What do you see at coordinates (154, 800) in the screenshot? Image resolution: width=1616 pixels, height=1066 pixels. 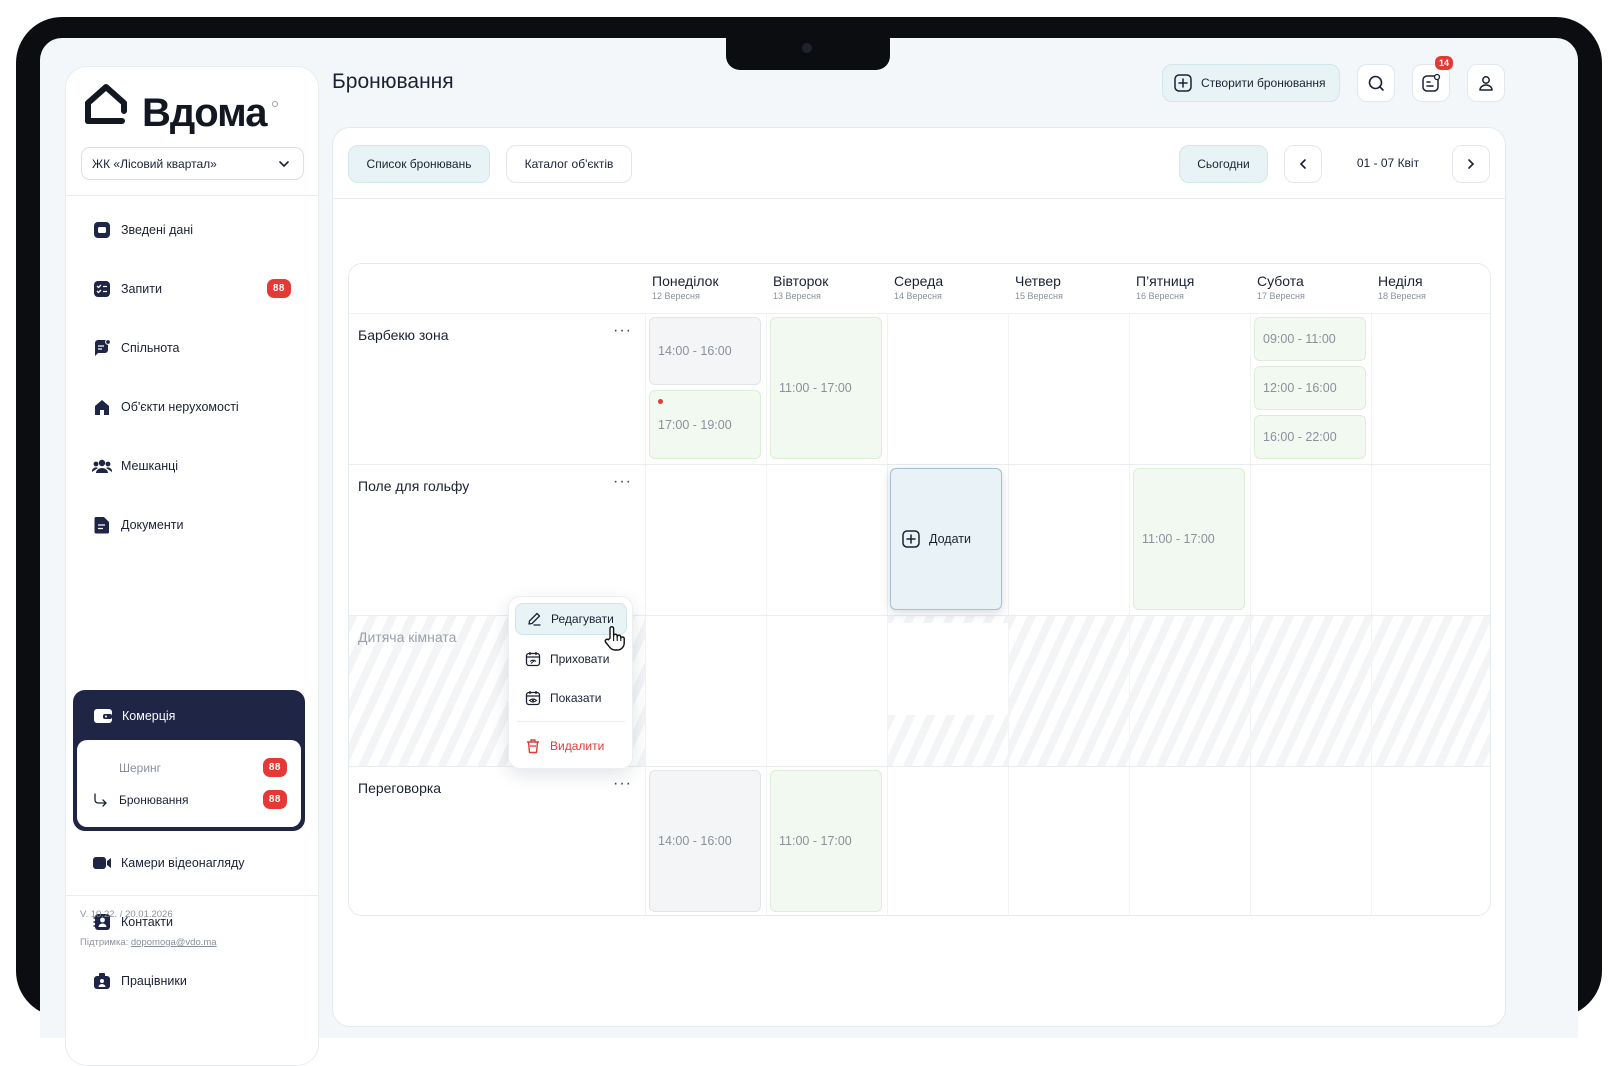 I see `sidebar-subitem-label: Бронювання` at bounding box center [154, 800].